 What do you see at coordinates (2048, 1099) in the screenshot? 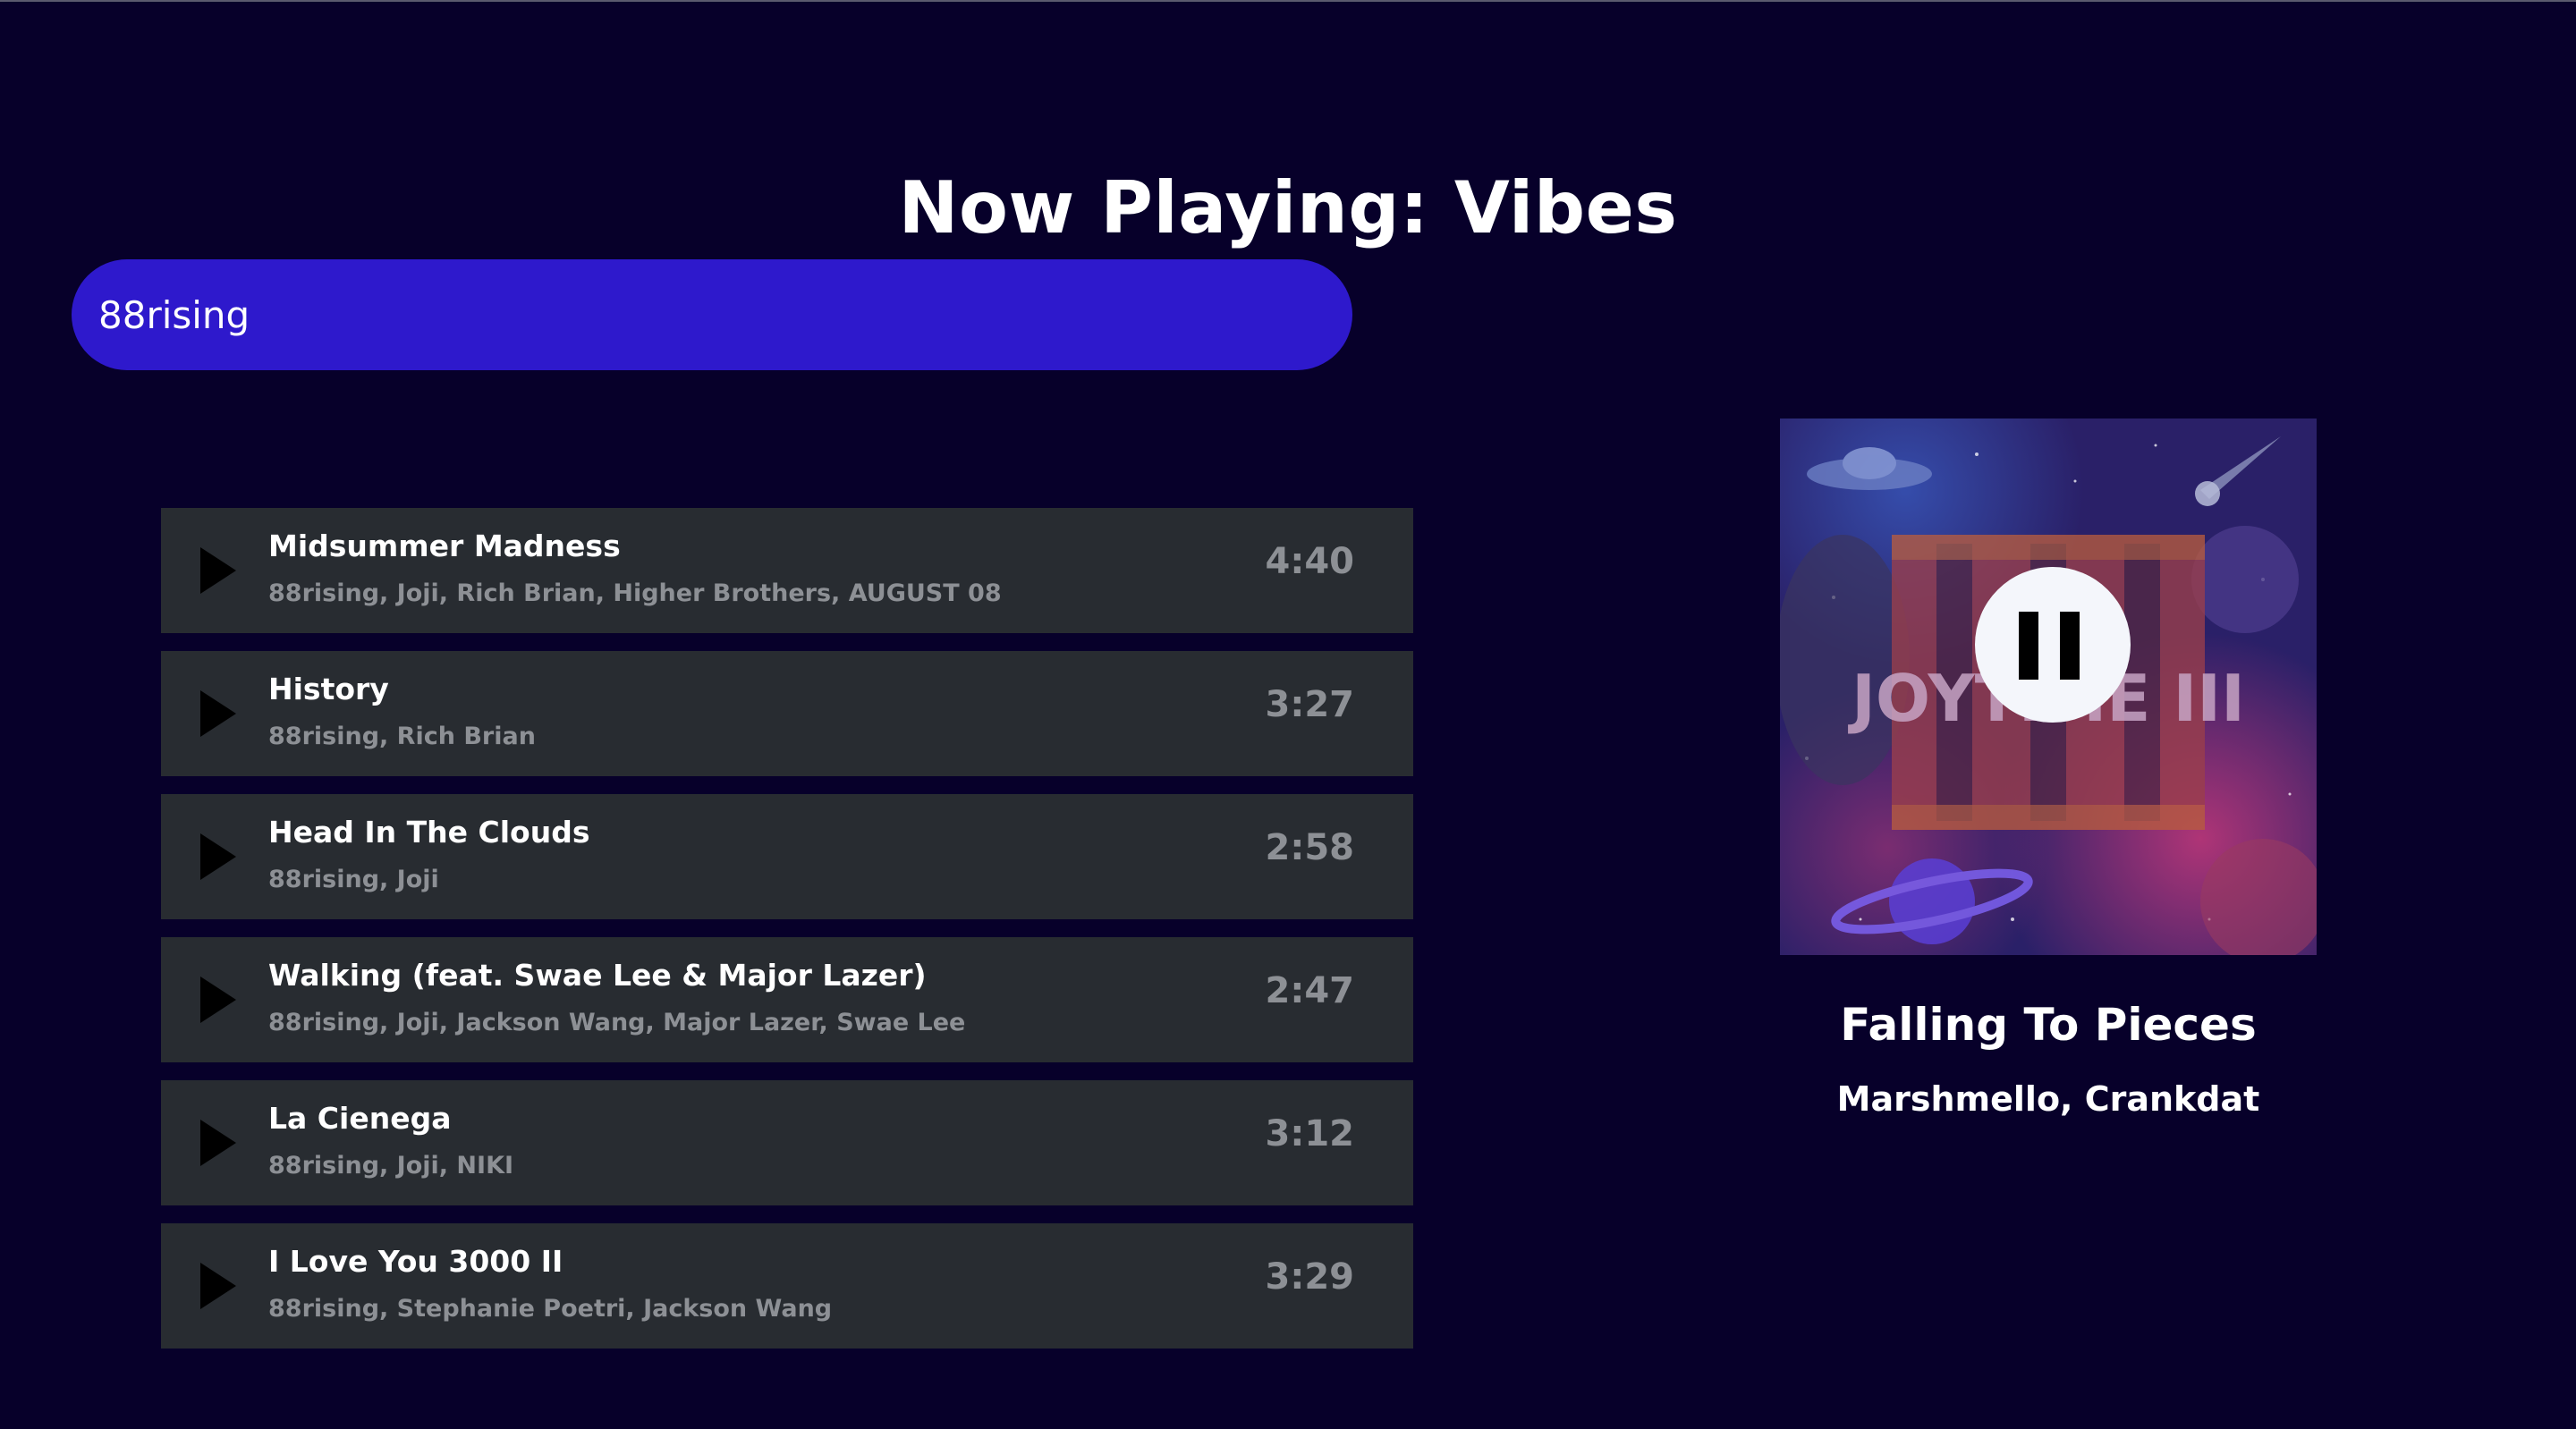
I see `now-playing-artist: Marshmello, Crankdat` at bounding box center [2048, 1099].